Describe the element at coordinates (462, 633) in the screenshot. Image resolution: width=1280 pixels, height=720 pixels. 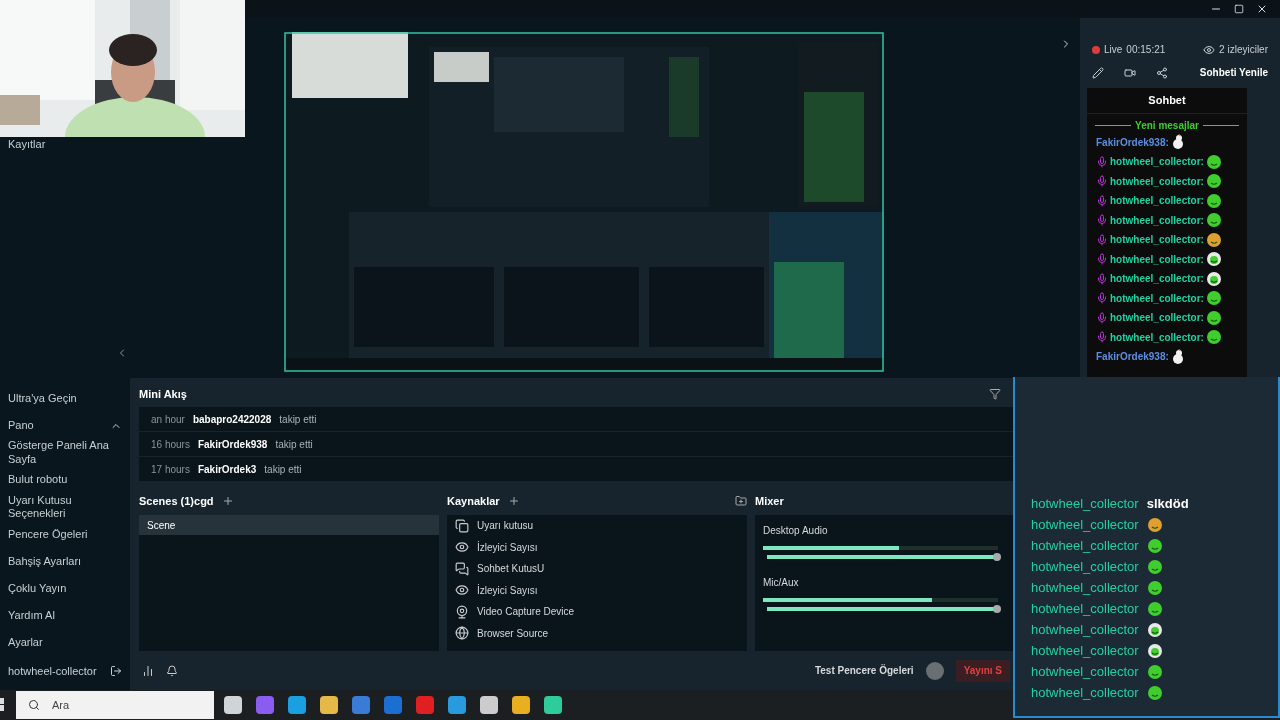
I see `globe-icon` at that location.